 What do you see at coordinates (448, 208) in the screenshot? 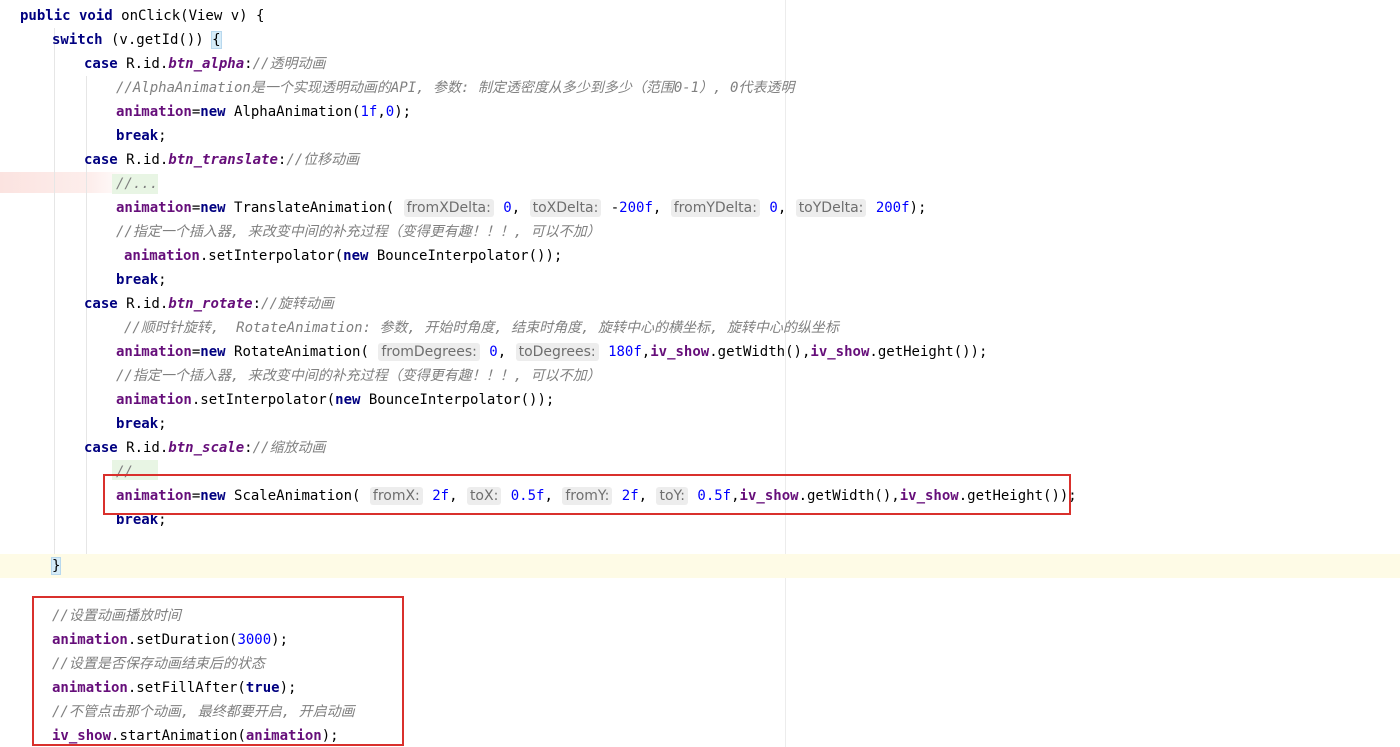
I see `parameter-hint: fromXDelta:` at bounding box center [448, 208].